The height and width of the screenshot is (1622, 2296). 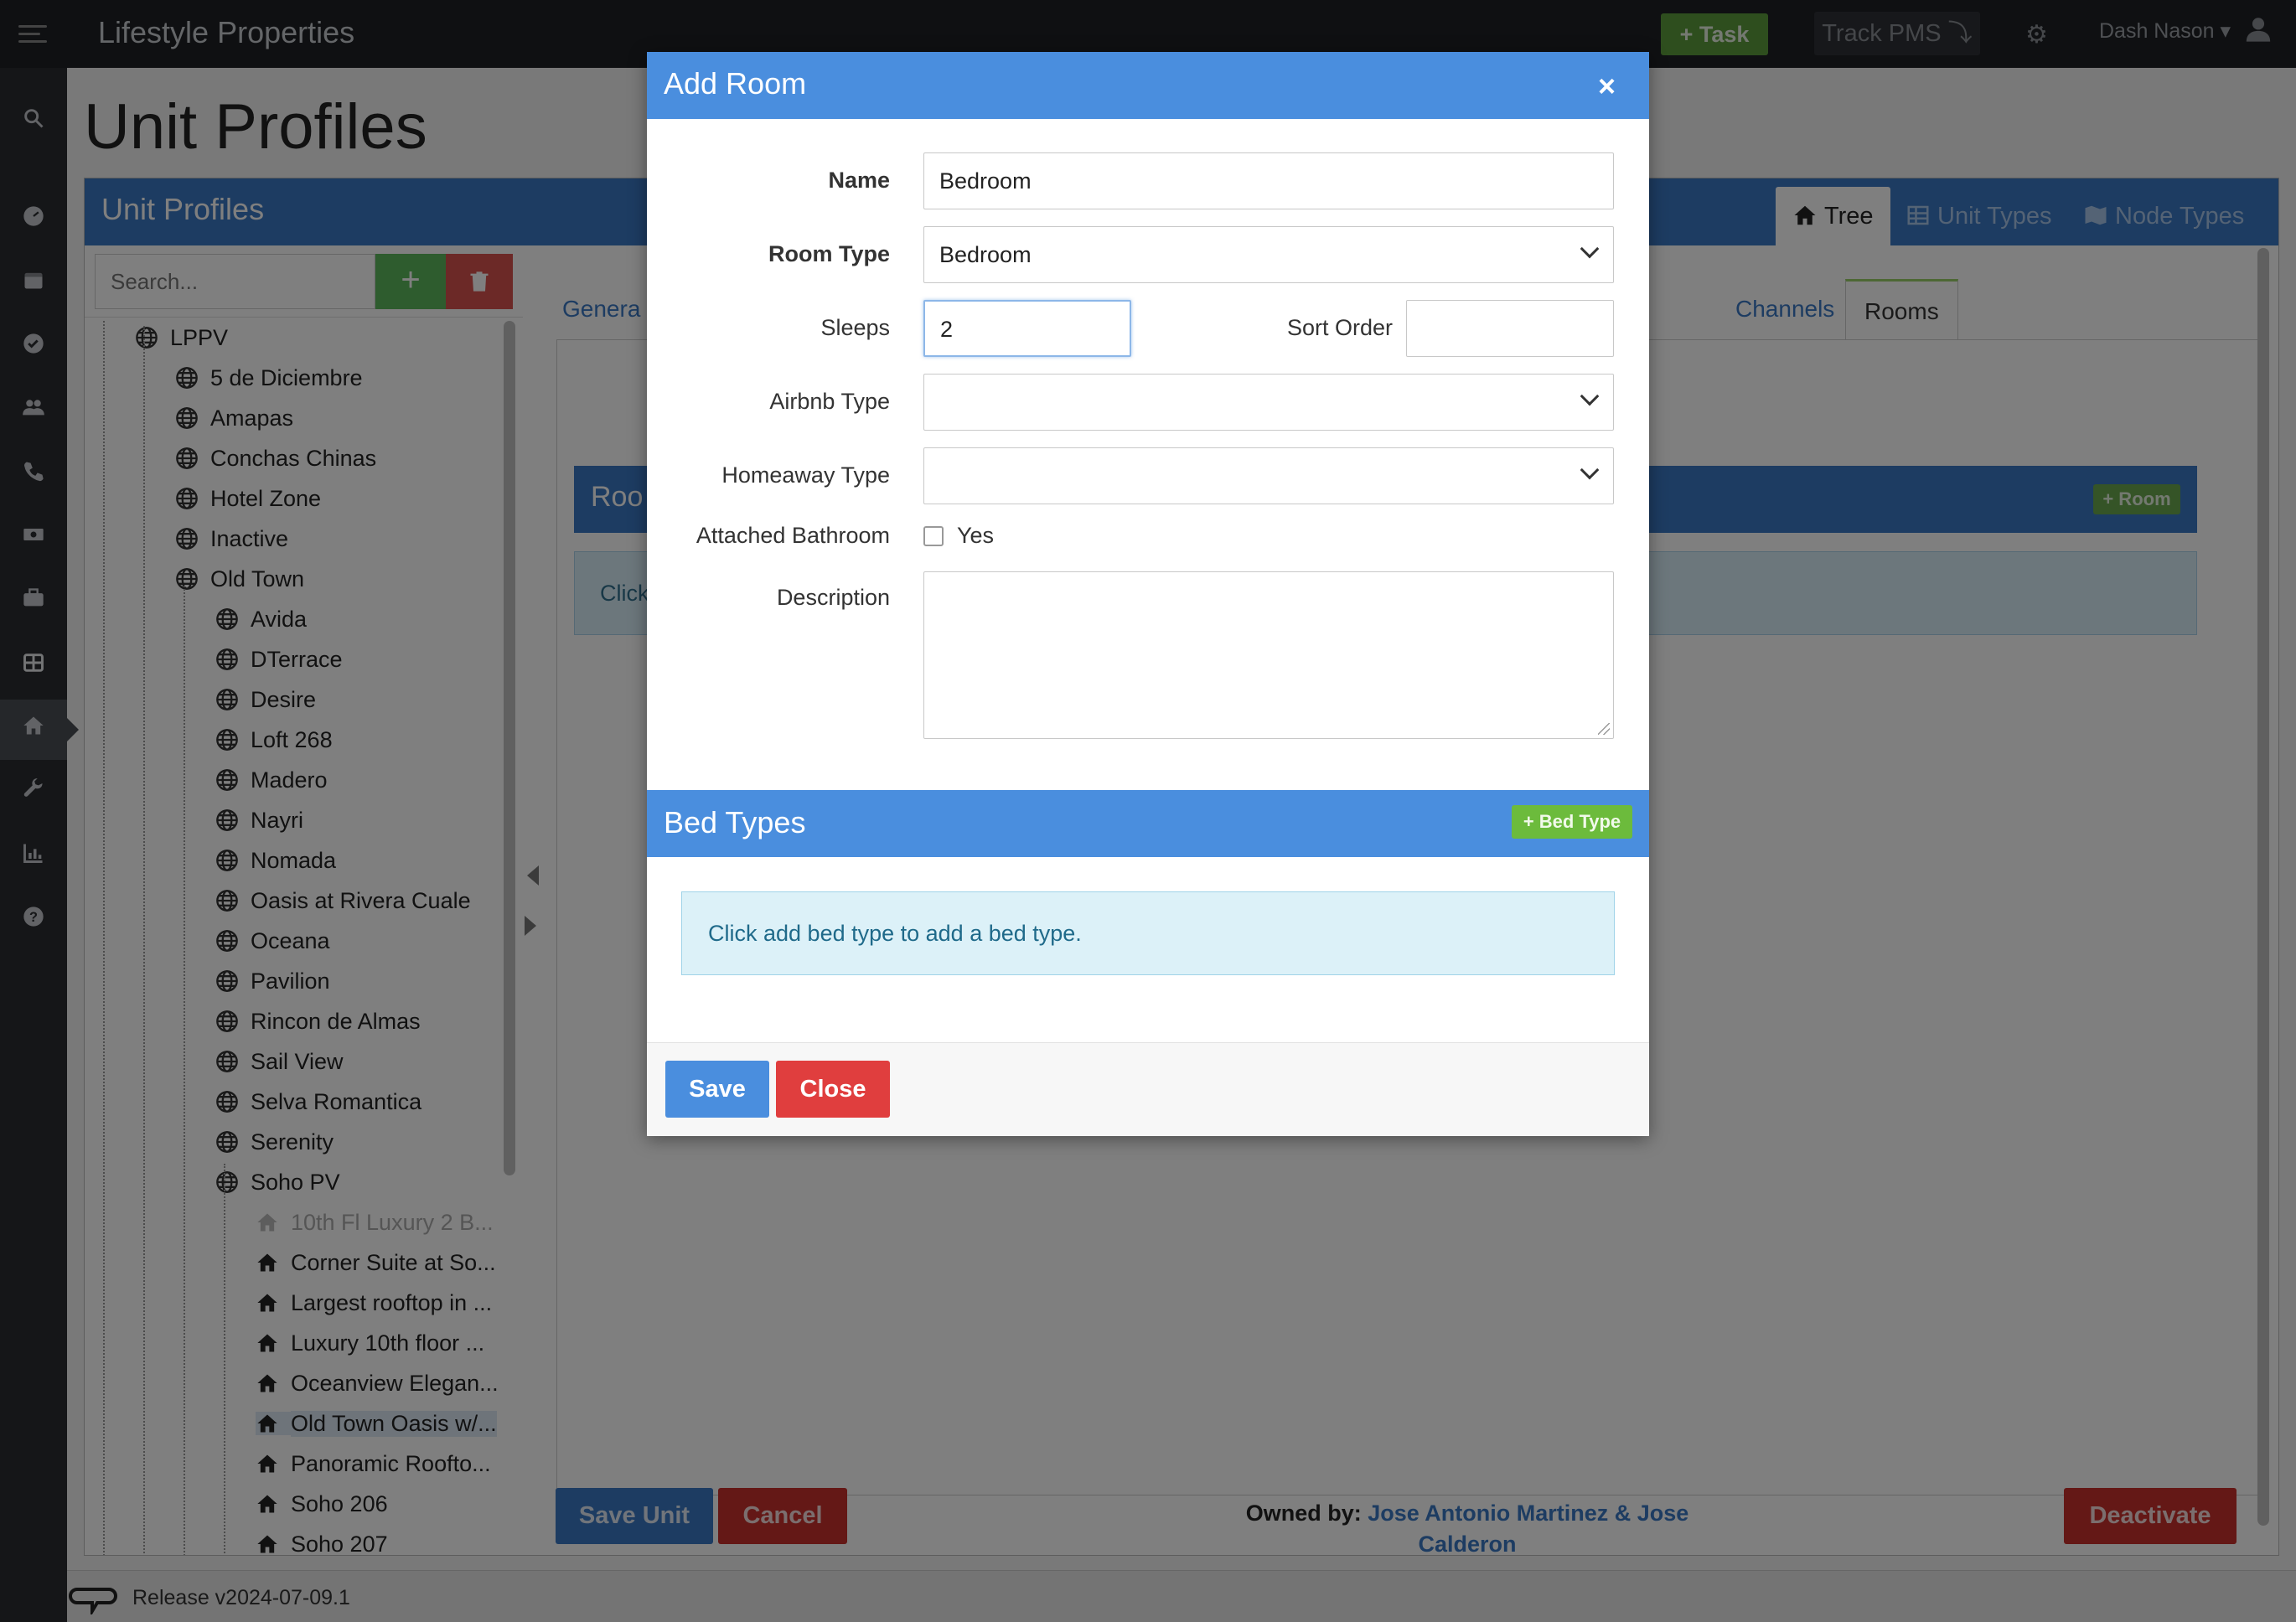 What do you see at coordinates (793, 535) in the screenshot?
I see `attached-bathroom-label: Attached Bathroom` at bounding box center [793, 535].